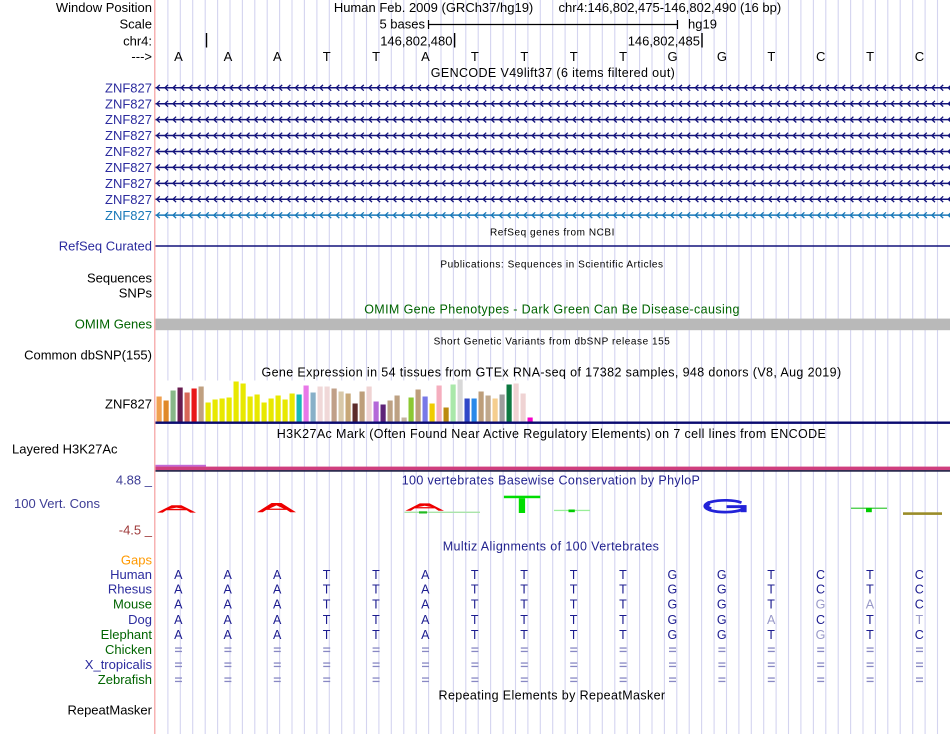 This screenshot has height=734, width=950. What do you see at coordinates (114, 324) in the screenshot?
I see `svg-text: OMIM Genes` at bounding box center [114, 324].